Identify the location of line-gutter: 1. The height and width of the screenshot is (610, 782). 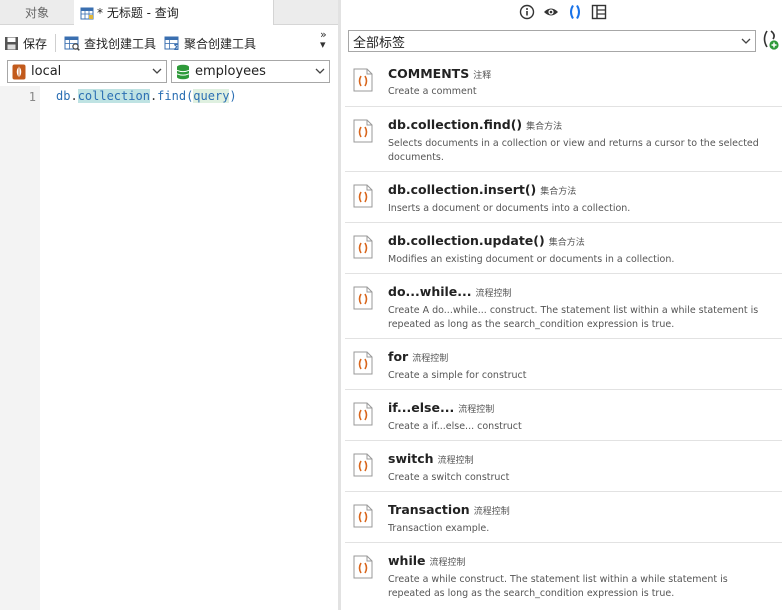
(20, 348).